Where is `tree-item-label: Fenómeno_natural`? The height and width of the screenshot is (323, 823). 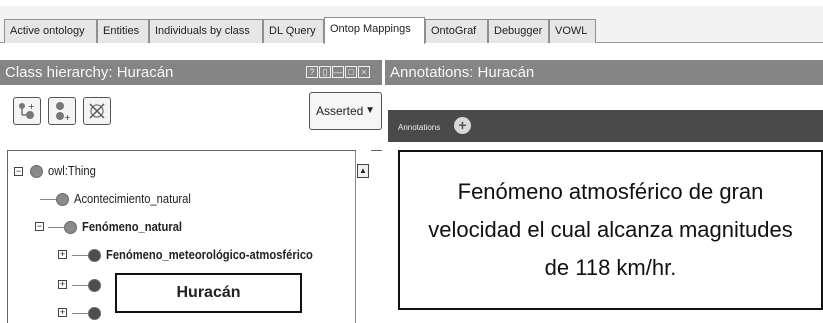 tree-item-label: Fenómeno_natural is located at coordinates (132, 226).